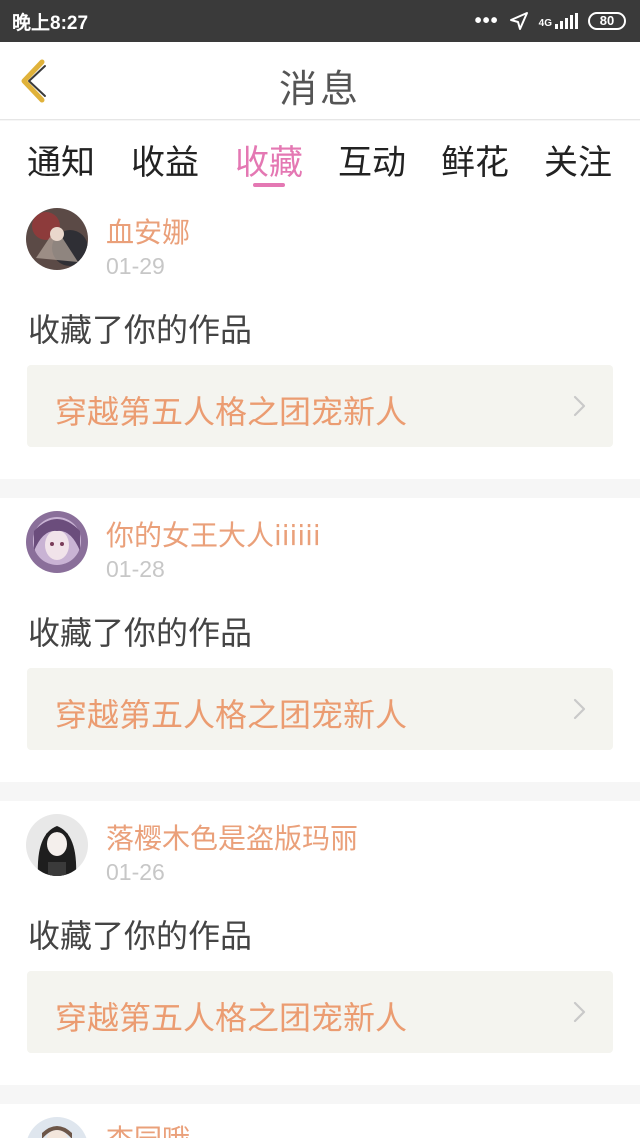 Image resolution: width=640 pixels, height=1138 pixels. Describe the element at coordinates (50, 23) in the screenshot. I see `status-time: 晚上8:27` at that location.